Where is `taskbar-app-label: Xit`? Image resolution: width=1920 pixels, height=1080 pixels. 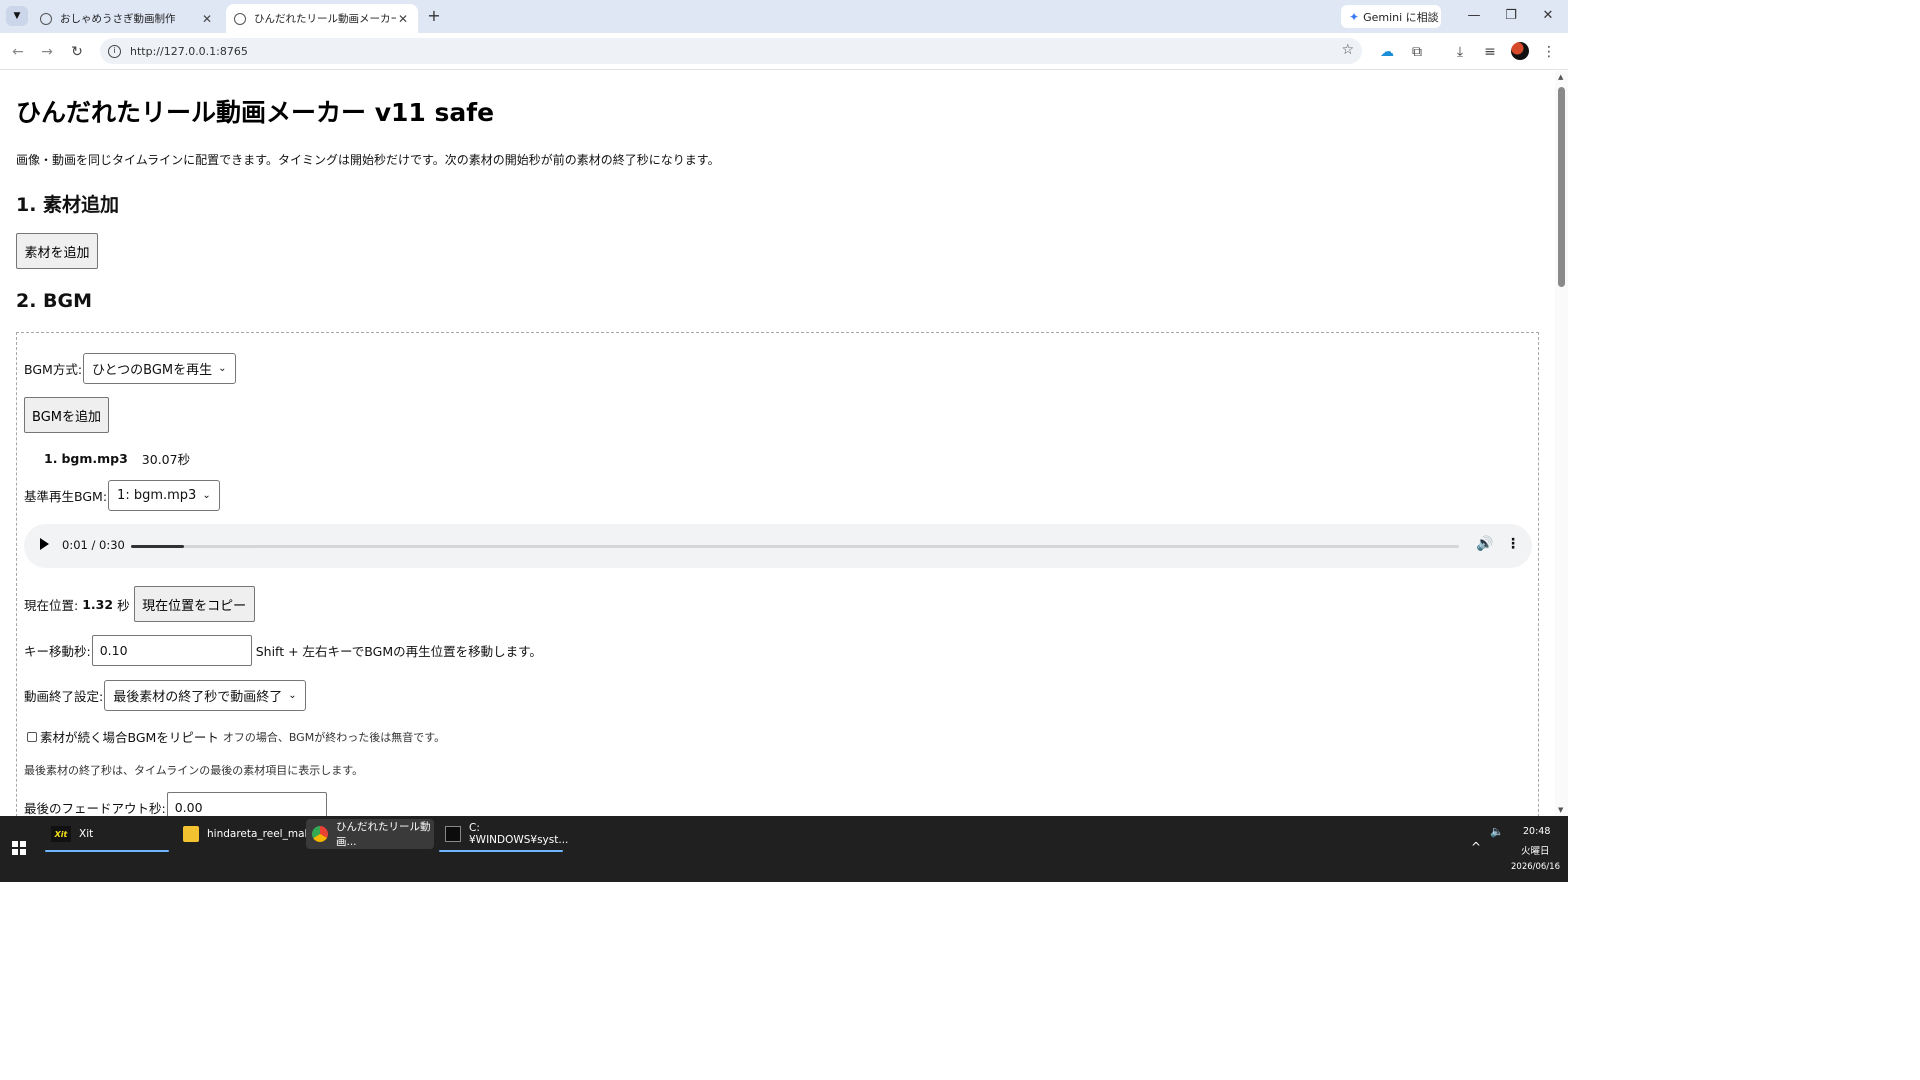
taskbar-app-label: Xit is located at coordinates (86, 834).